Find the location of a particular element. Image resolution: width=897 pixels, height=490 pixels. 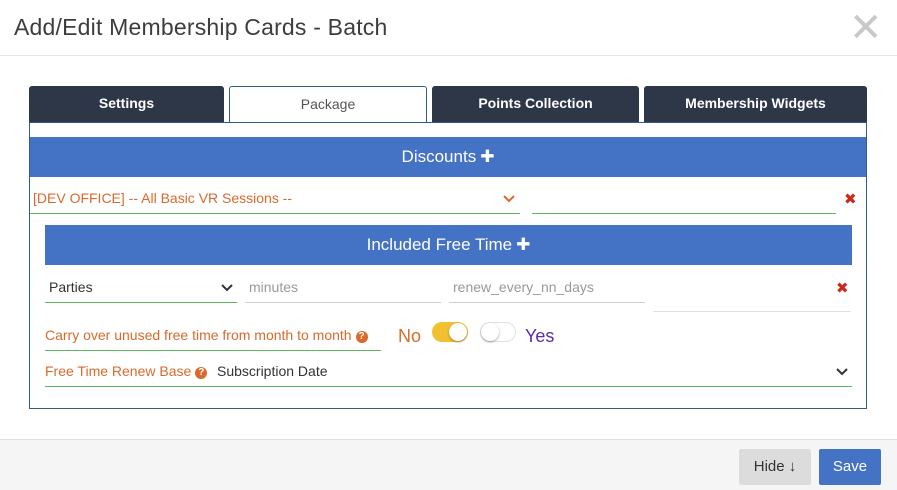

close-icon: ✕ is located at coordinates (866, 28).